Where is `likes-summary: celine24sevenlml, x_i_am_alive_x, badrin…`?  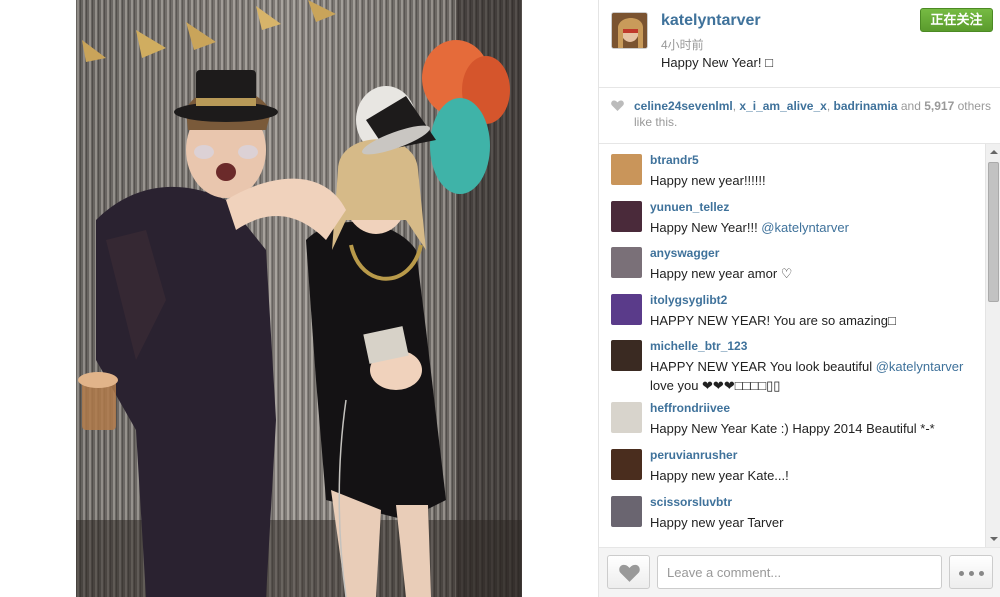 likes-summary: celine24sevenlml, x_i_am_alive_x, badrin… is located at coordinates (812, 114).